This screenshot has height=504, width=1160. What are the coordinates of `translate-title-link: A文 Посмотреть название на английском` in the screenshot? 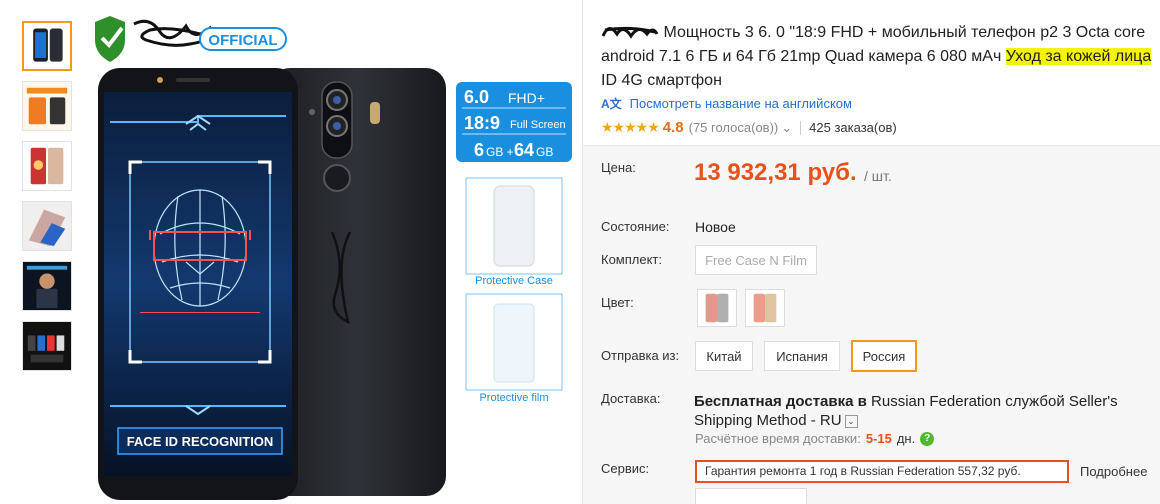 It's located at (726, 103).